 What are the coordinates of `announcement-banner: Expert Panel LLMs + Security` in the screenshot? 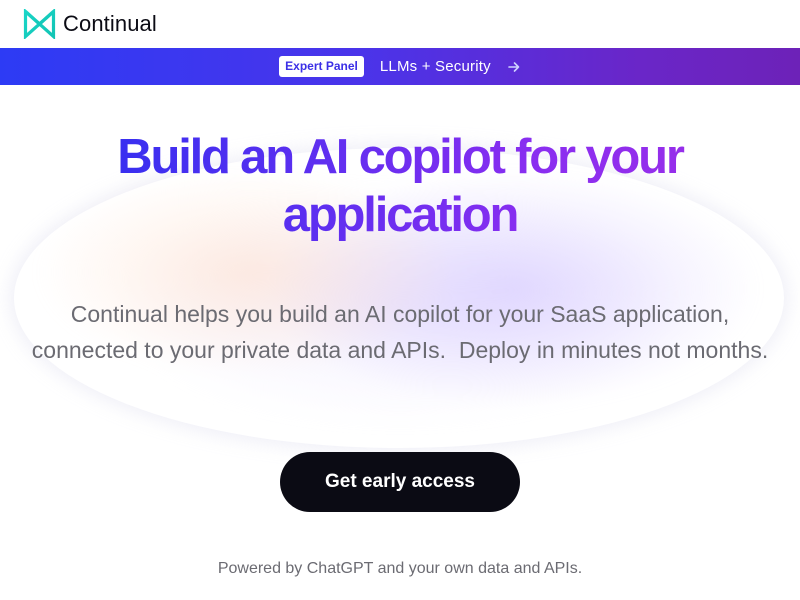 It's located at (400, 66).